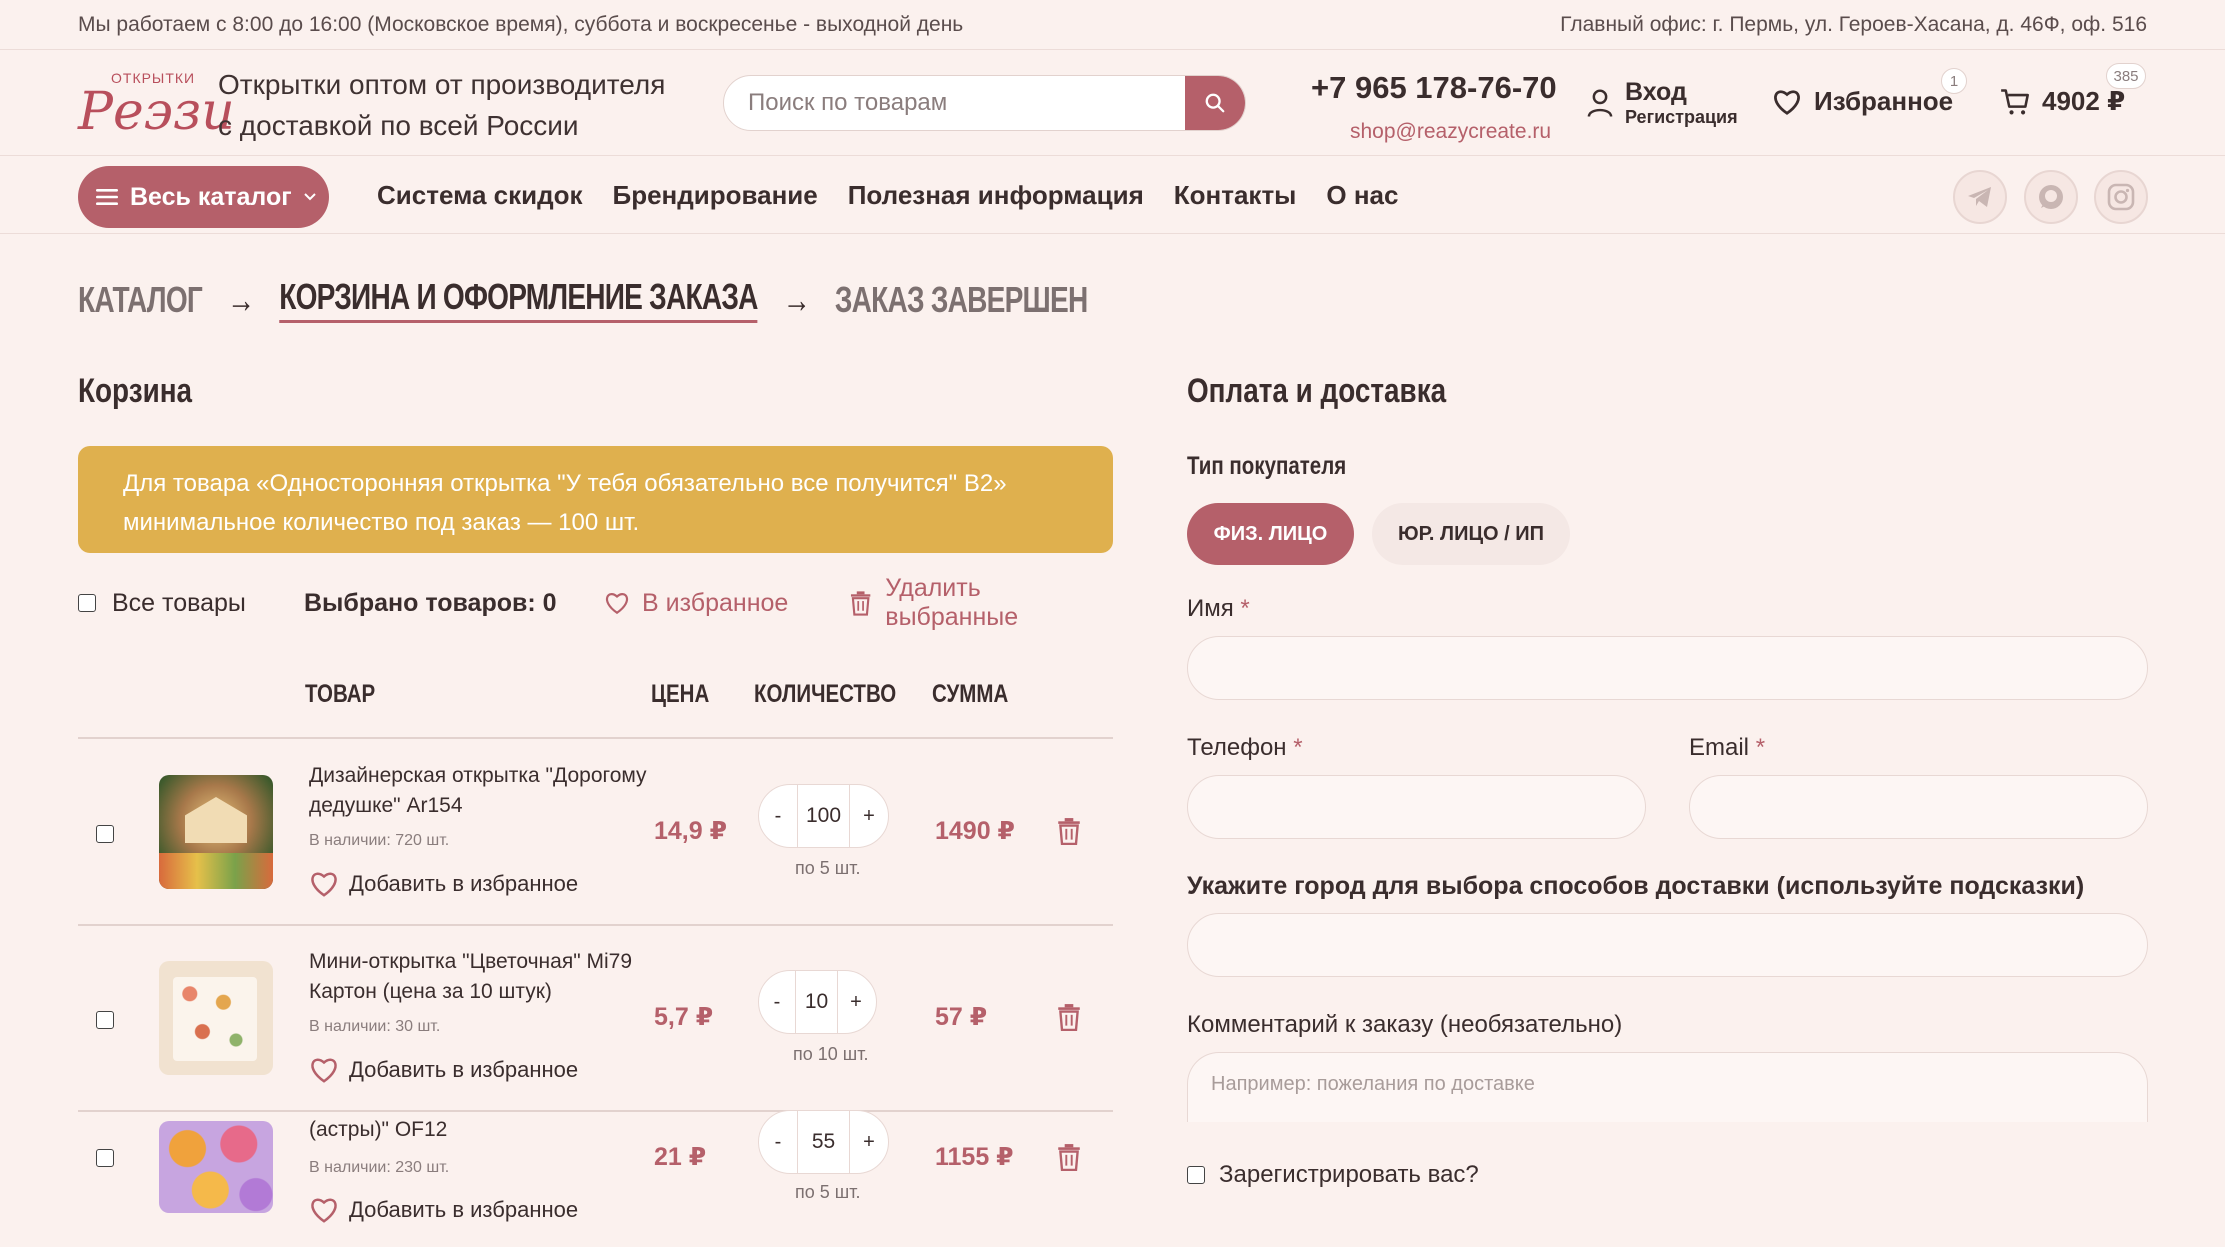  I want to click on cart-total: 4902 ₽, so click(2084, 101).